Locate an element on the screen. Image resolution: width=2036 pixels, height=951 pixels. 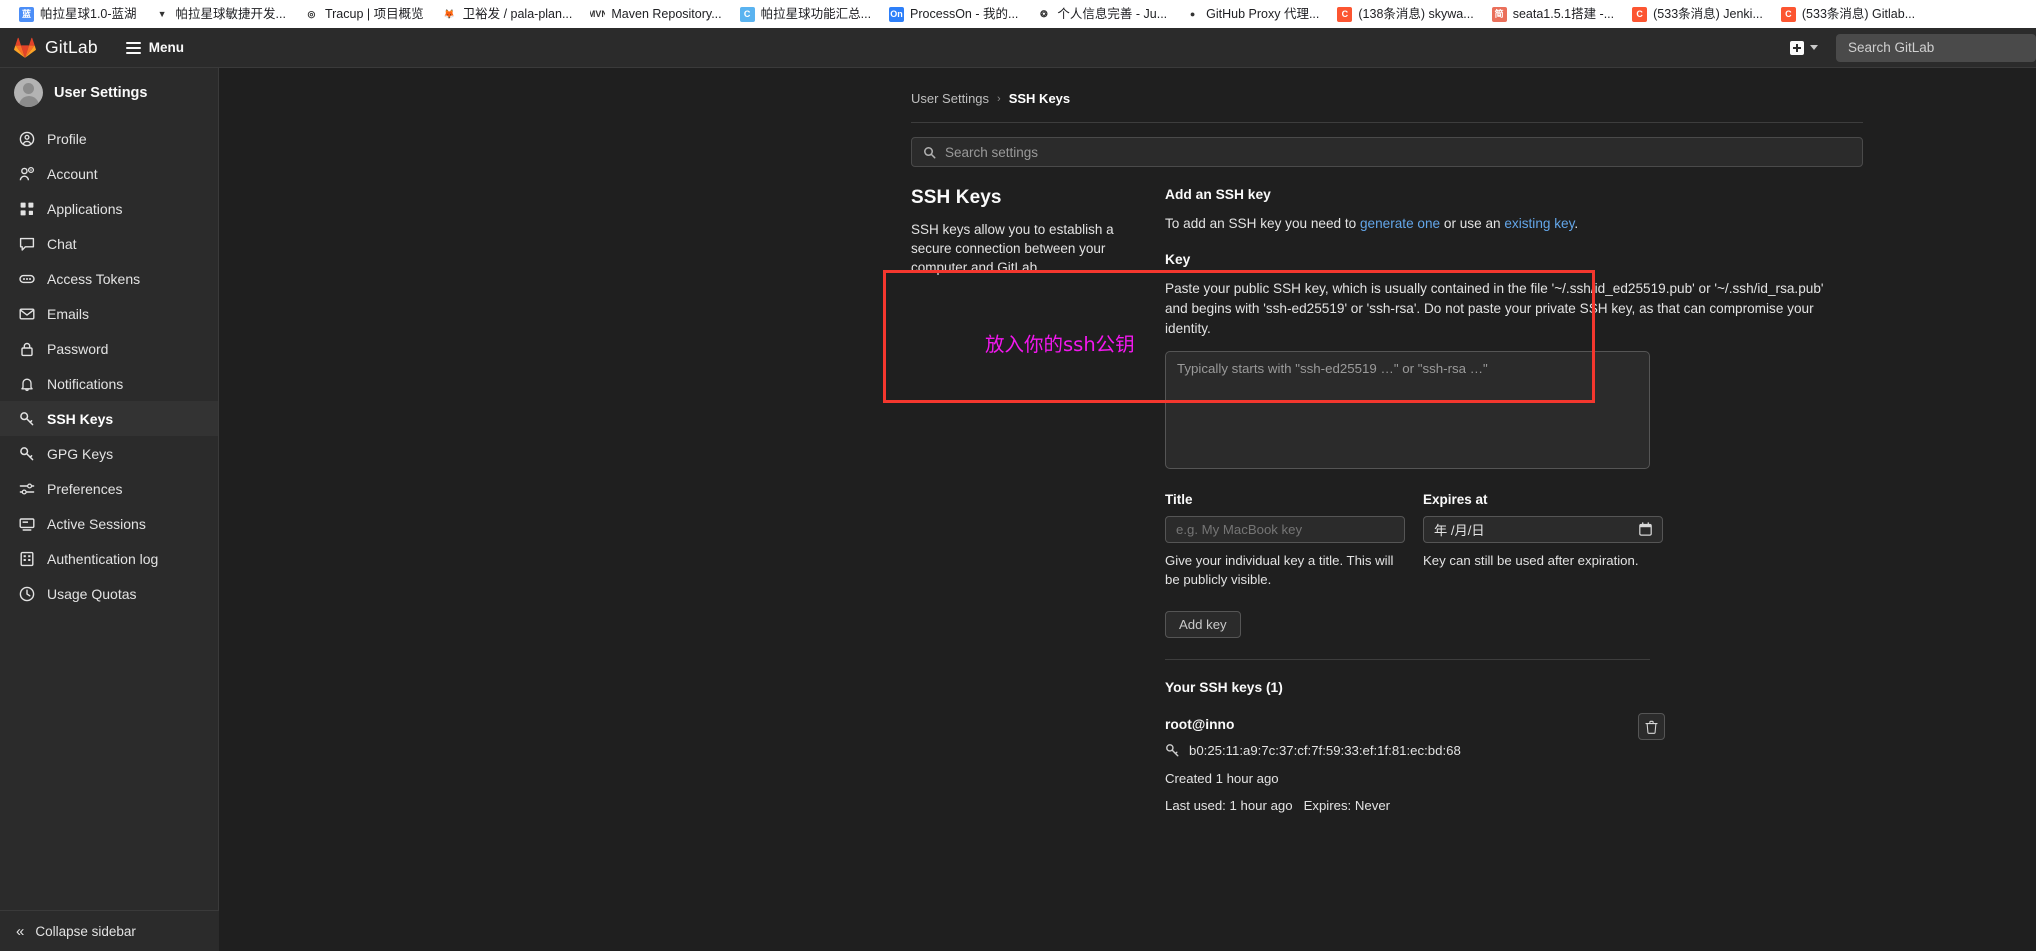
navbar-search-input: Search GitLab is located at coordinates (1936, 47).